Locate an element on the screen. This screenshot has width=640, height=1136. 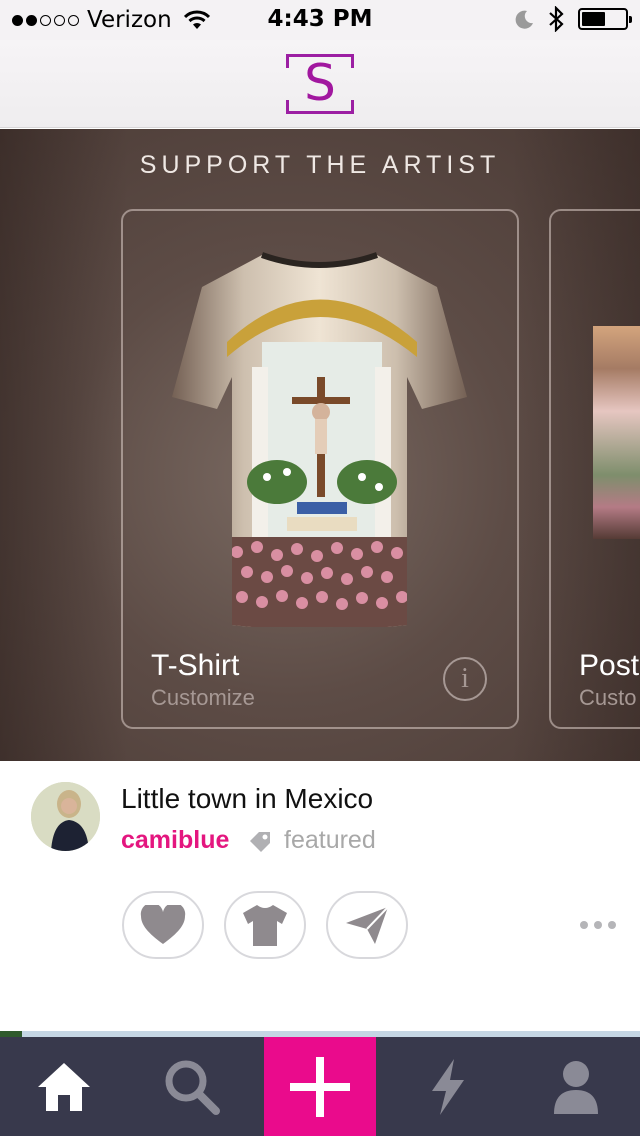
app-logo: S is located at coordinates (320, 84).